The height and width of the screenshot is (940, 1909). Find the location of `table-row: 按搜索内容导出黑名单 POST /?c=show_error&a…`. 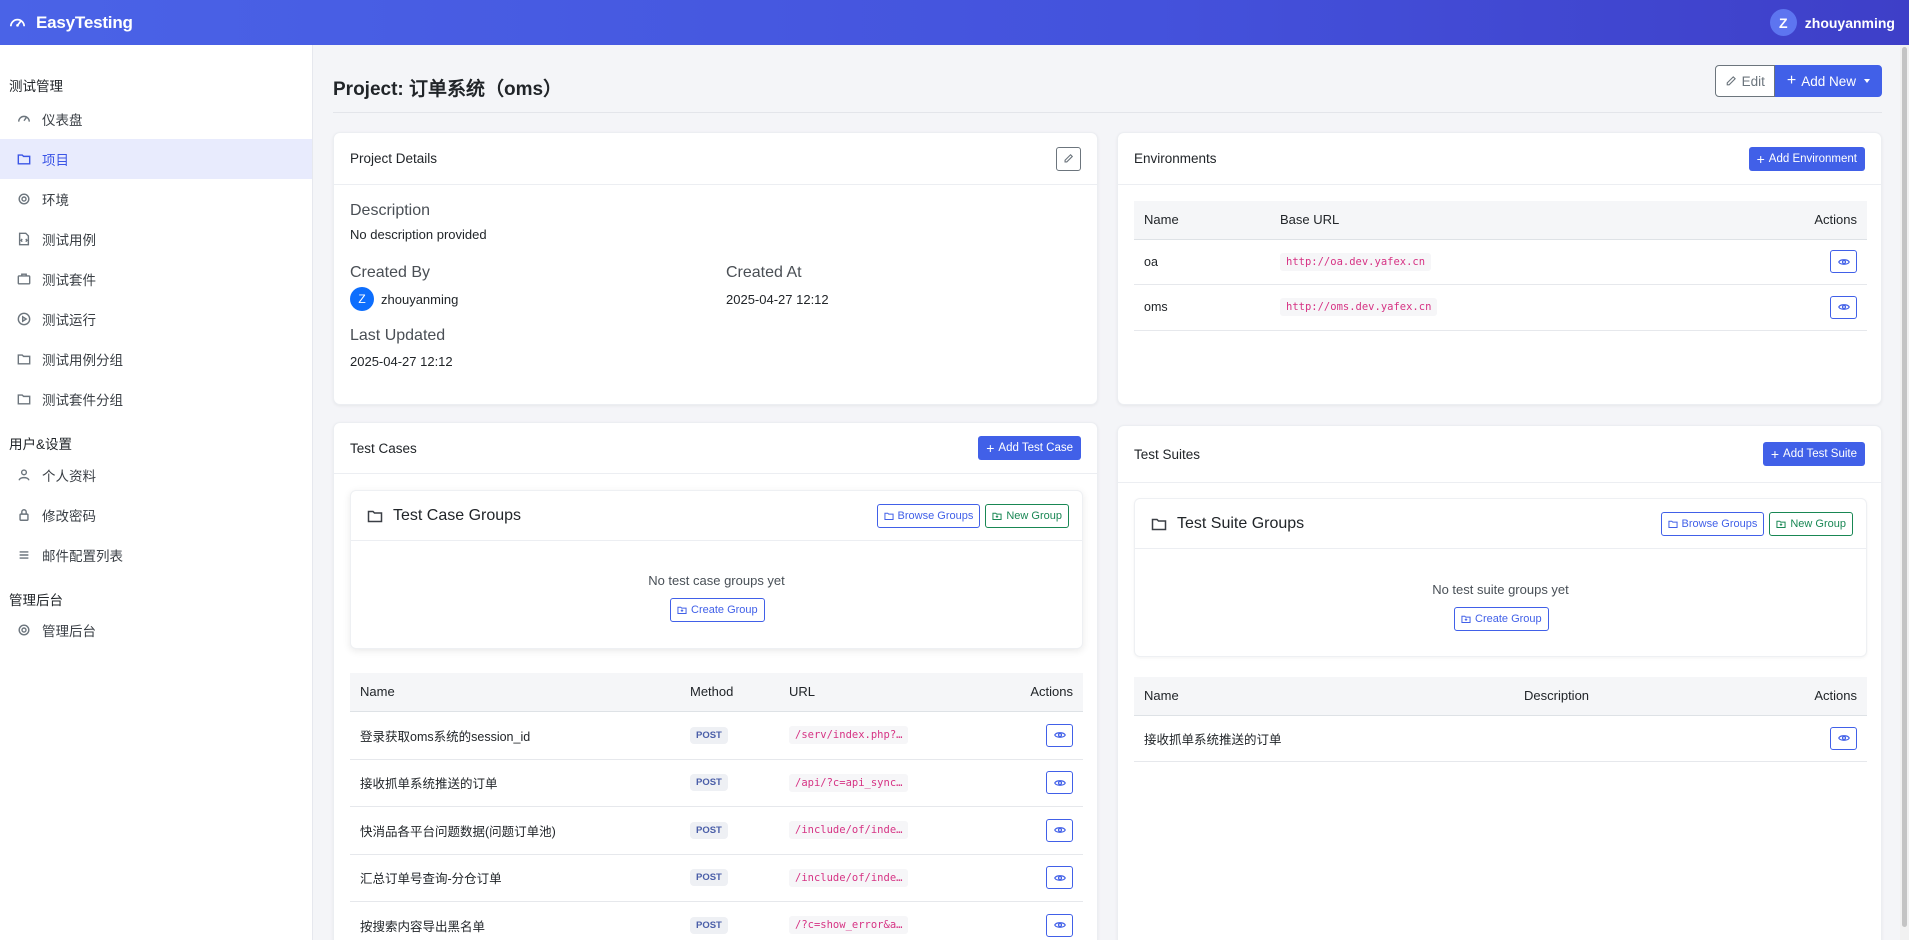

table-row: 按搜索内容导出黑名单 POST /?c=show_error&a… is located at coordinates (716, 920).